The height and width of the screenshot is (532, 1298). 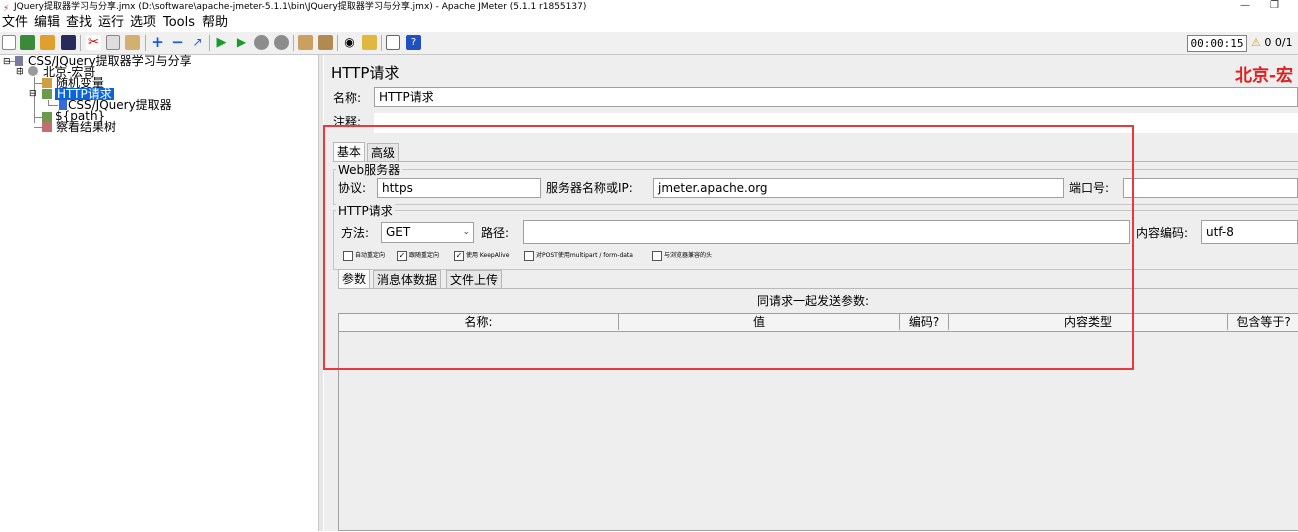 I want to click on menu-edit: 编辑, so click(x=47, y=23).